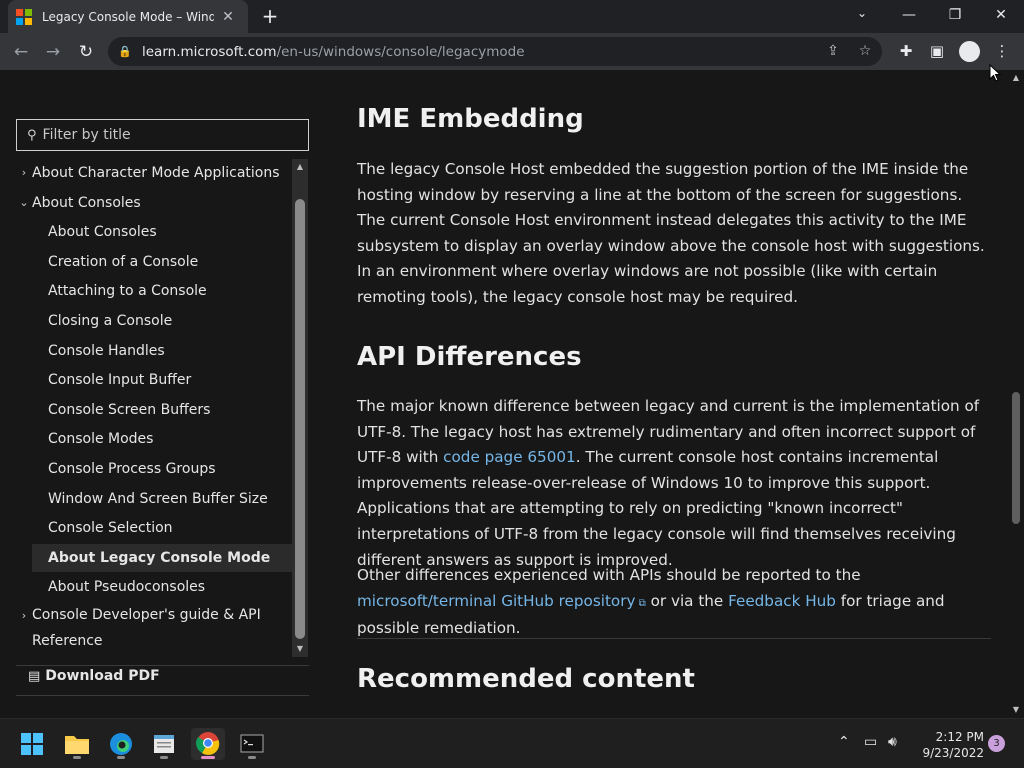 The height and width of the screenshot is (768, 1024). Describe the element at coordinates (162, 587) in the screenshot. I see `toc-item: About Pseudoconsoles` at that location.